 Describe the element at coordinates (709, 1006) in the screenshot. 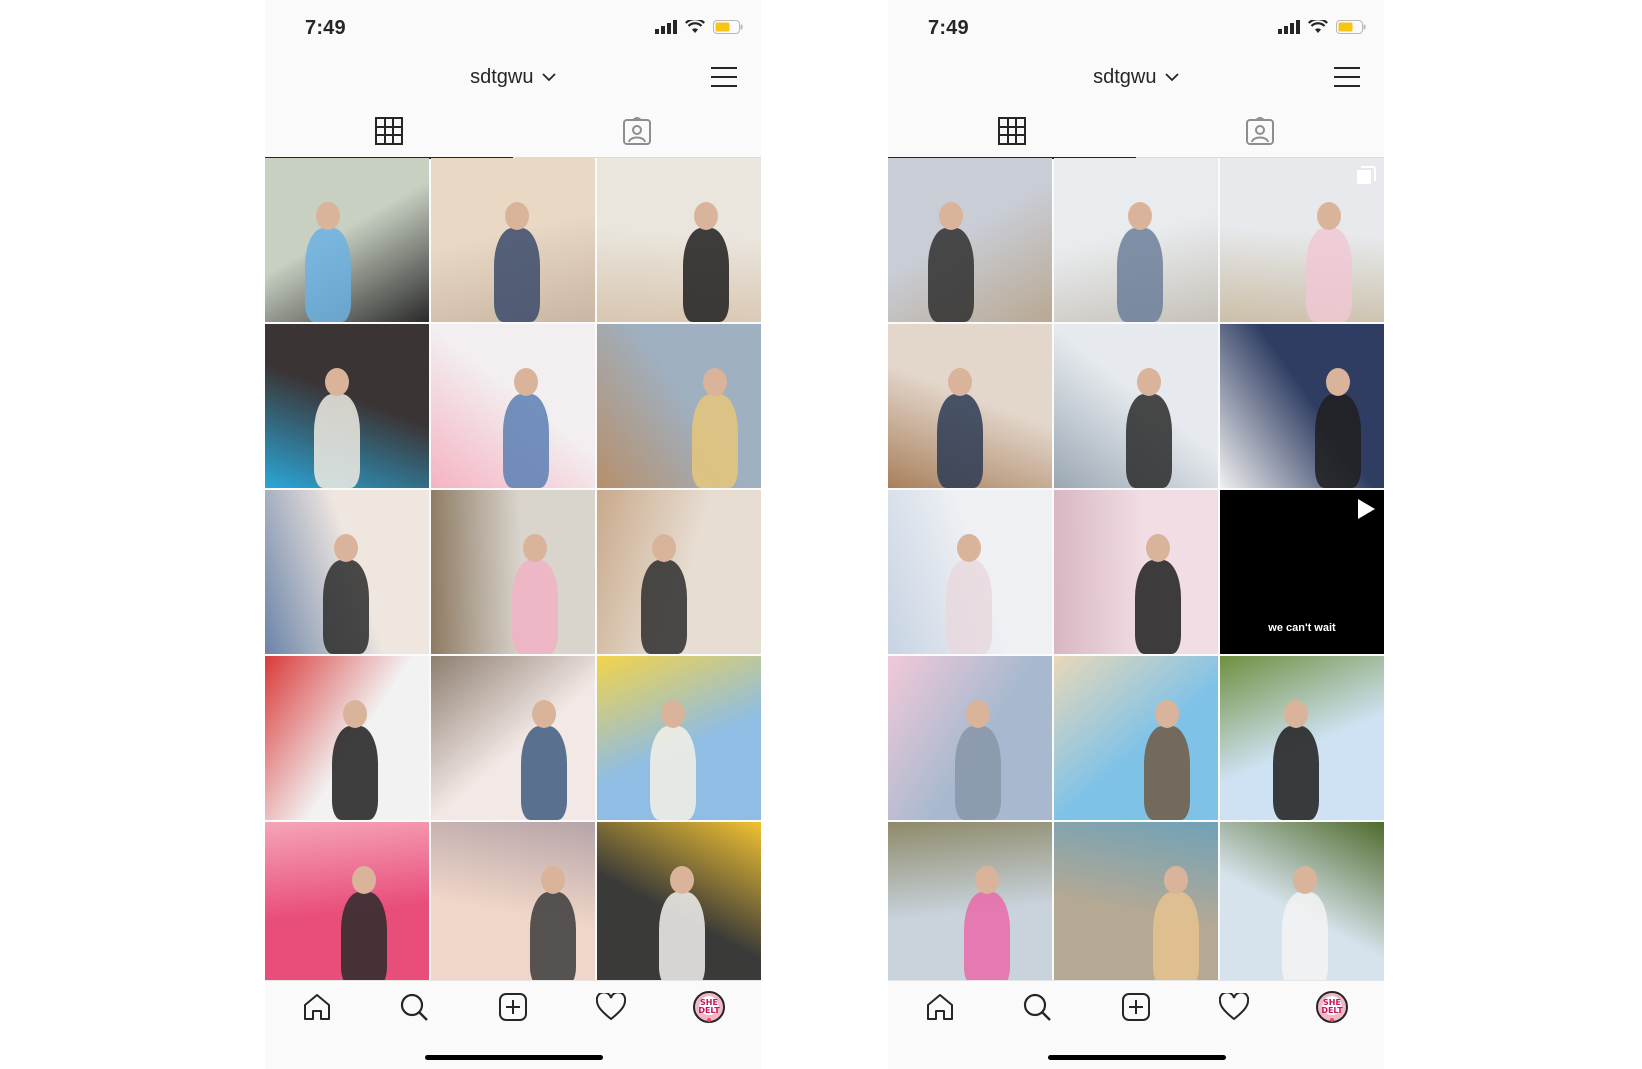

I see `avatar-text: SHE DELT` at that location.